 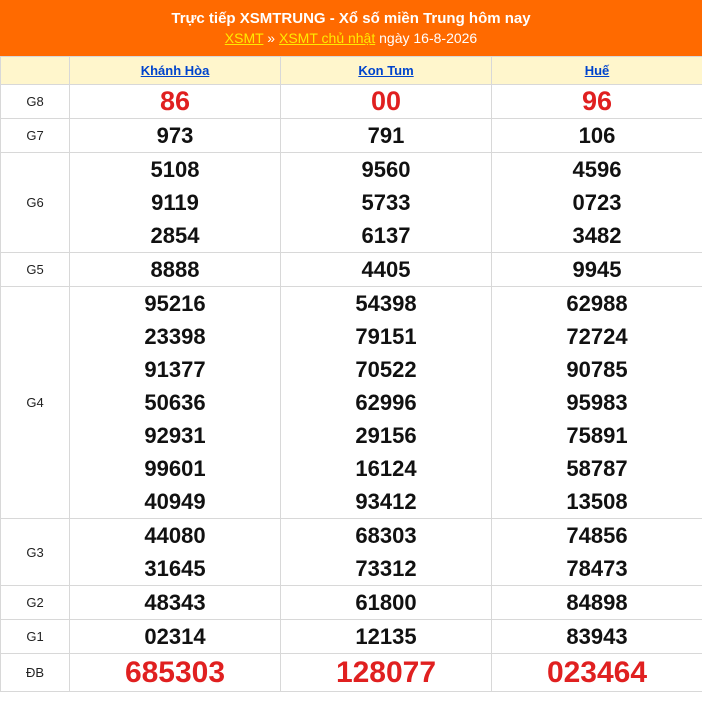 I want to click on prize-cell: 95216 23398 91377 50636 92931 99601 40949, so click(x=175, y=402).